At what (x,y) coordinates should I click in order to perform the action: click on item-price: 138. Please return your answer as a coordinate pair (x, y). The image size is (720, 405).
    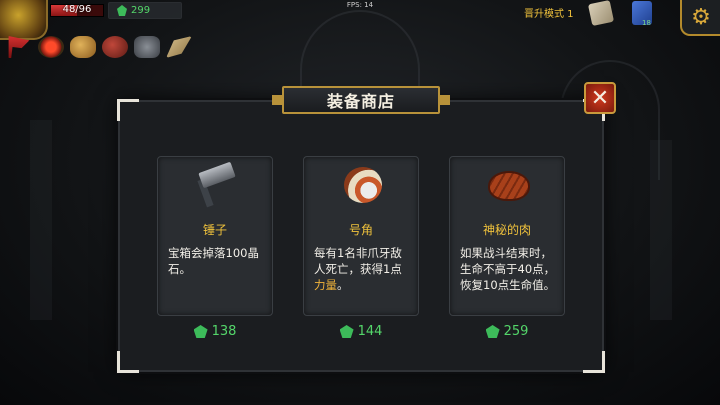
    Looking at the image, I should click on (215, 331).